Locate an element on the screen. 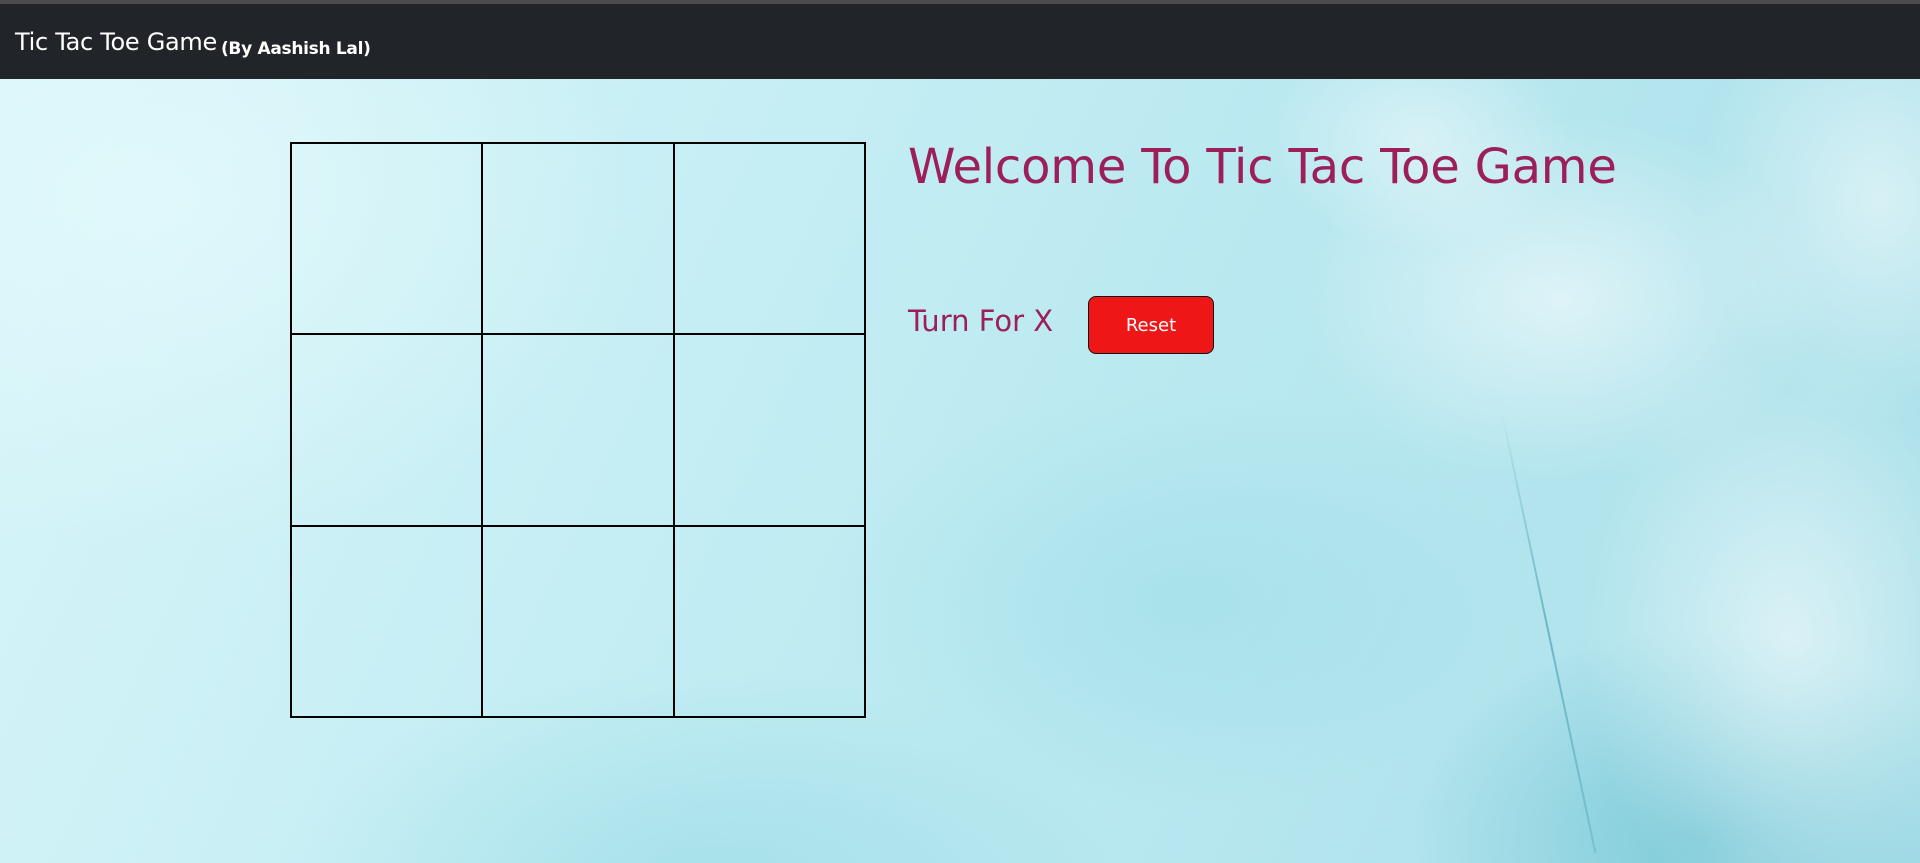  navbar-brand: Tic Tac Toe Game (By Aashish Lal) is located at coordinates (193, 43).